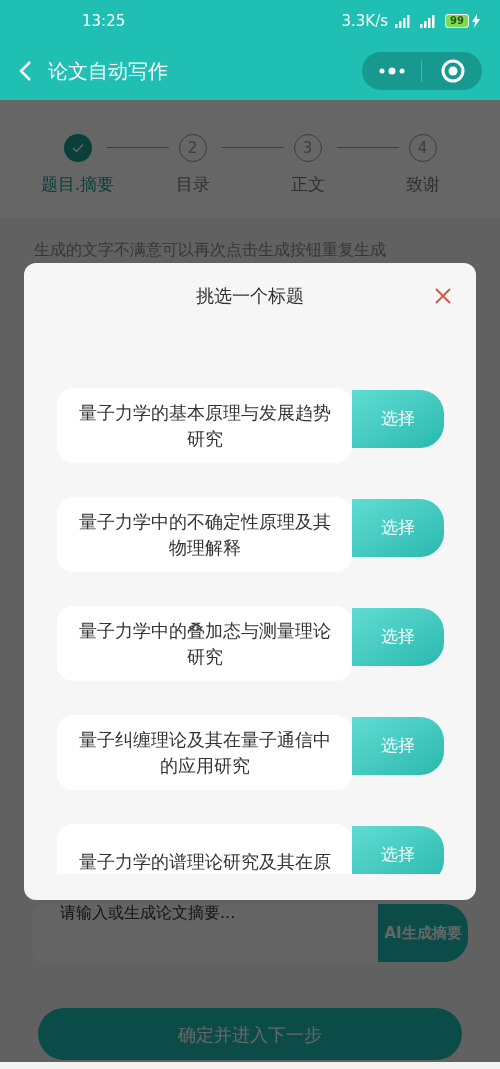  I want to click on check-icon, so click(77, 148).